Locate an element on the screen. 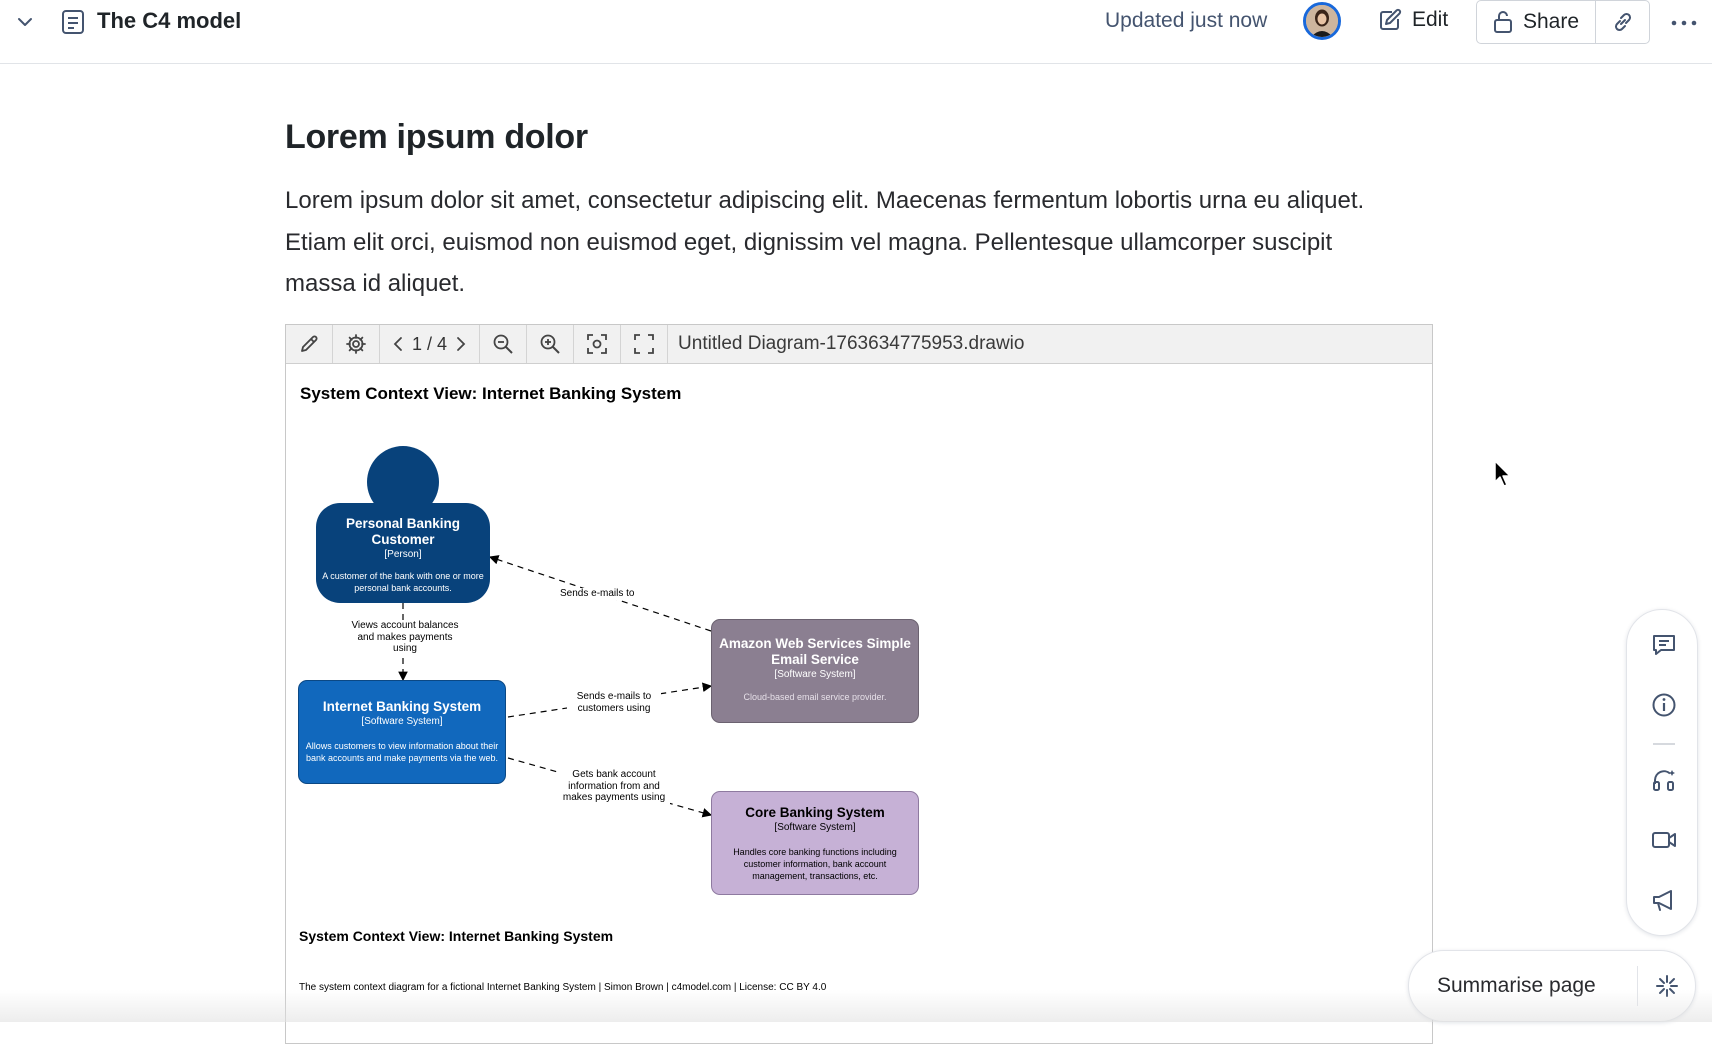 This screenshot has width=1712, height=1044. zoom-in-button is located at coordinates (551, 344).